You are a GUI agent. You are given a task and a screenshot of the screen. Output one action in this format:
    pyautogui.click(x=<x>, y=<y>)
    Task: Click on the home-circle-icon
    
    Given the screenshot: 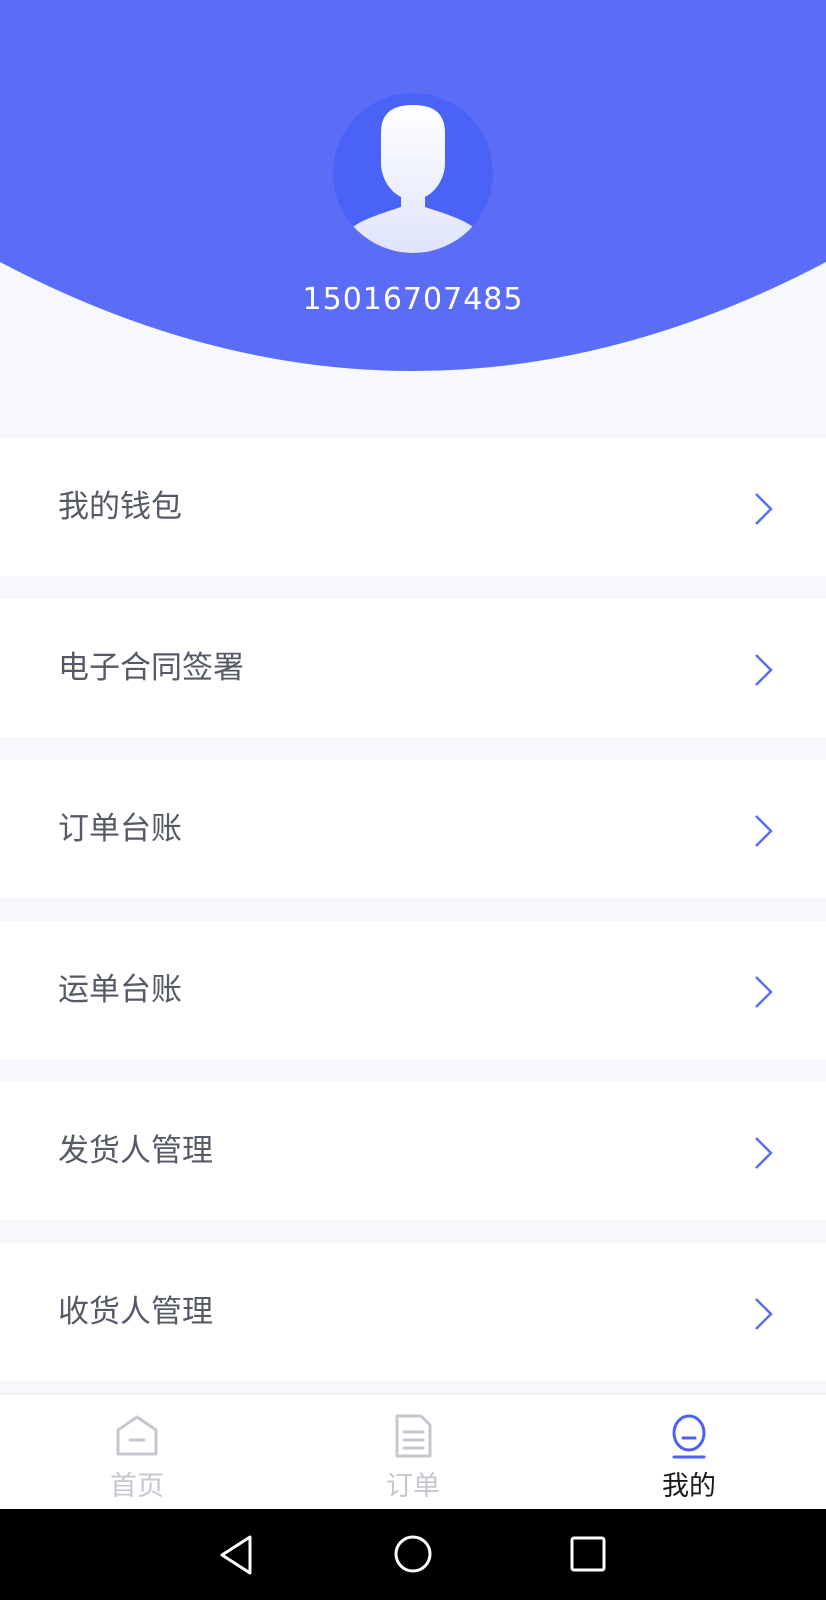 What is the action you would take?
    pyautogui.click(x=413, y=1554)
    